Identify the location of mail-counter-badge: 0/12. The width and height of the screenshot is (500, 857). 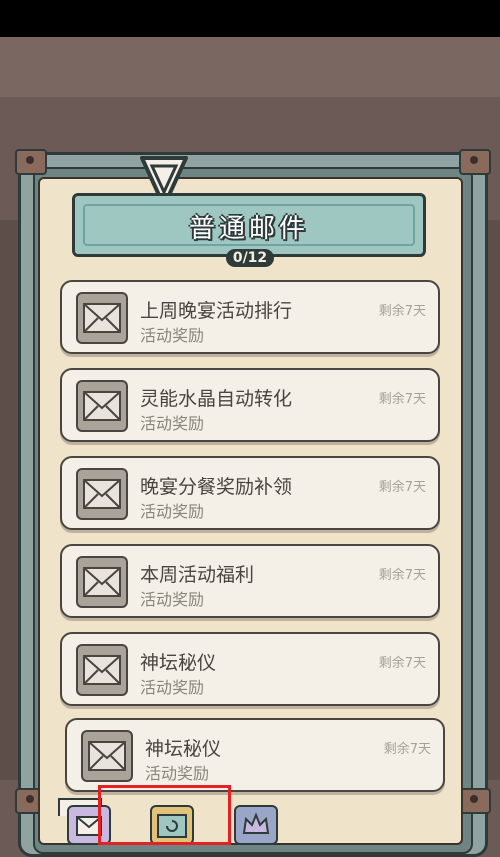
(250, 258).